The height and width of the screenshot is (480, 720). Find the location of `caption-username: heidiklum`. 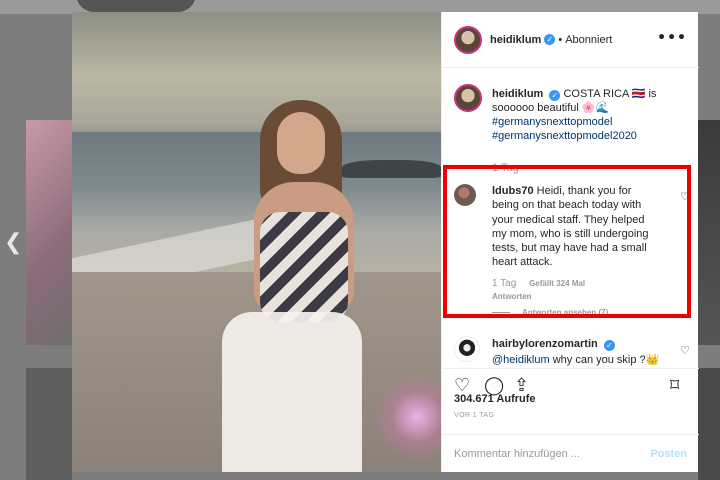

caption-username: heidiklum is located at coordinates (517, 94).